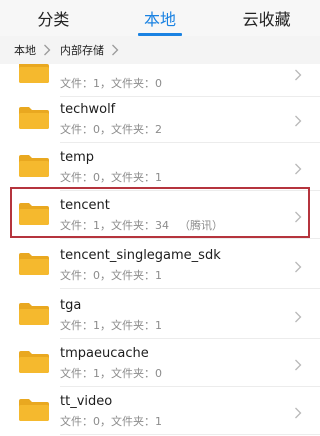 The width and height of the screenshot is (320, 436). Describe the element at coordinates (25, 50) in the screenshot. I see `breadcrumb-item-local: 本地` at that location.